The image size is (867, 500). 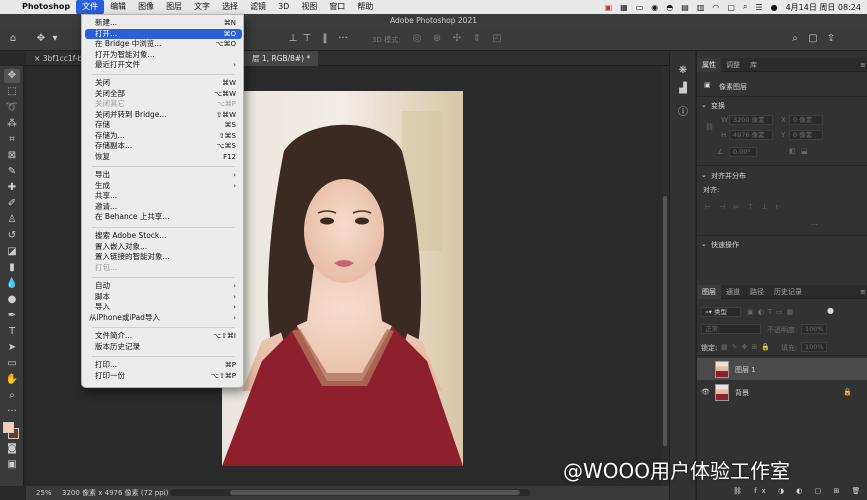 I want to click on clock: 4月14日 周日 08:24, so click(x=824, y=7).